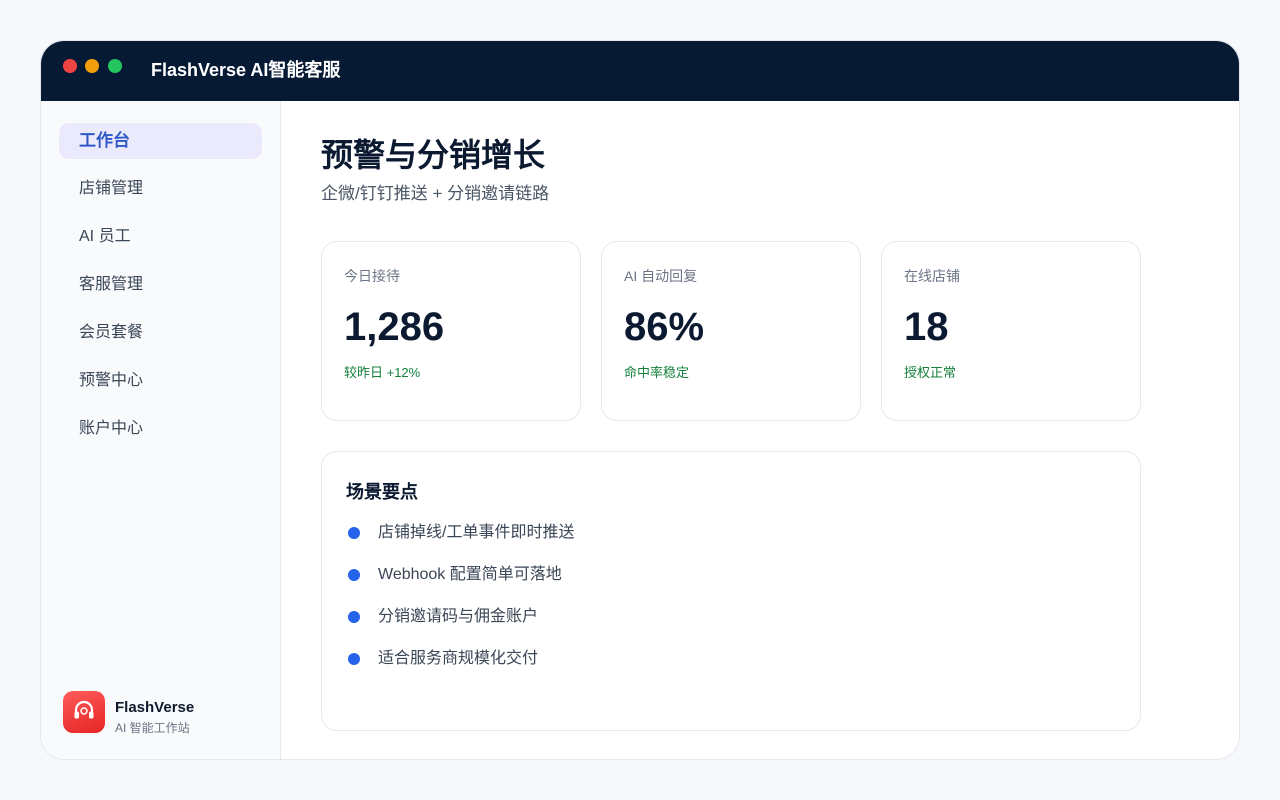  What do you see at coordinates (382, 492) in the screenshot?
I see `points-title: 场景要点` at bounding box center [382, 492].